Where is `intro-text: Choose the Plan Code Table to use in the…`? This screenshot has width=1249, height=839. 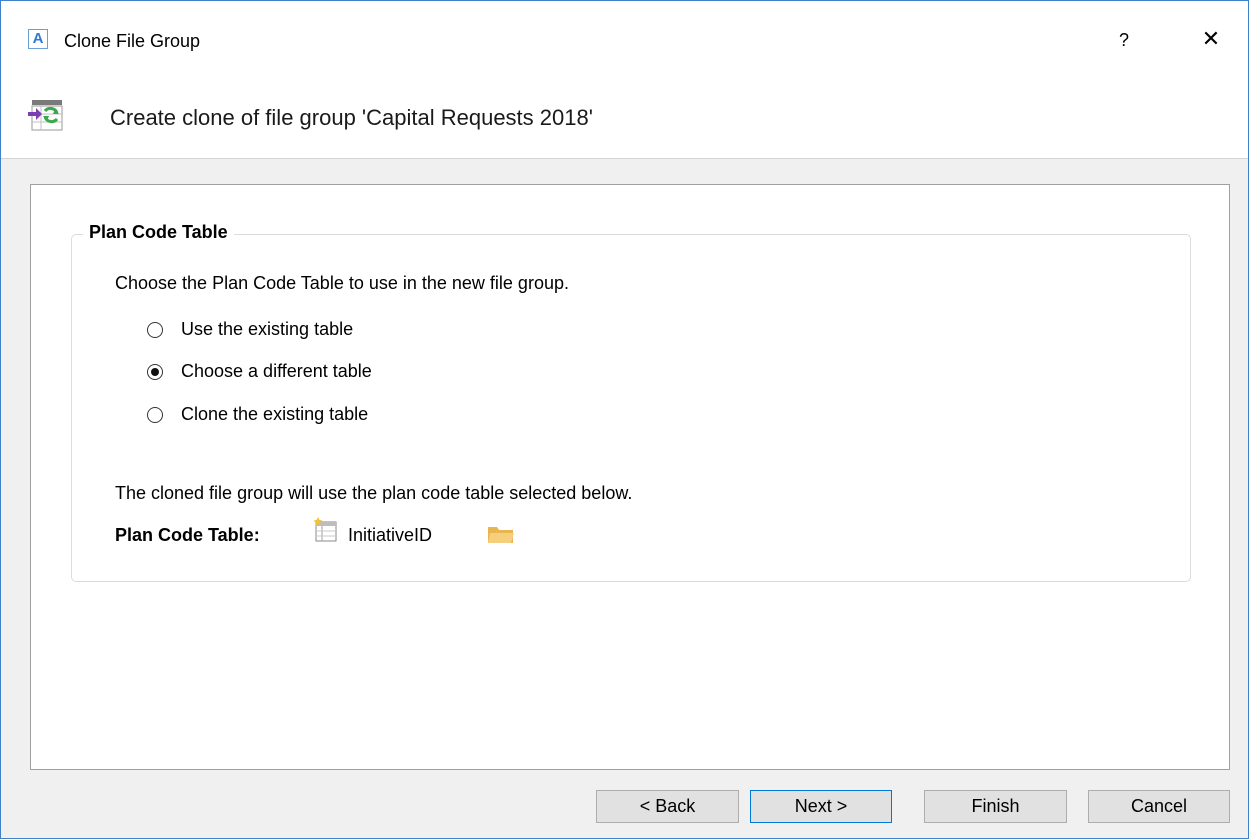
intro-text: Choose the Plan Code Table to use in the… is located at coordinates (342, 283).